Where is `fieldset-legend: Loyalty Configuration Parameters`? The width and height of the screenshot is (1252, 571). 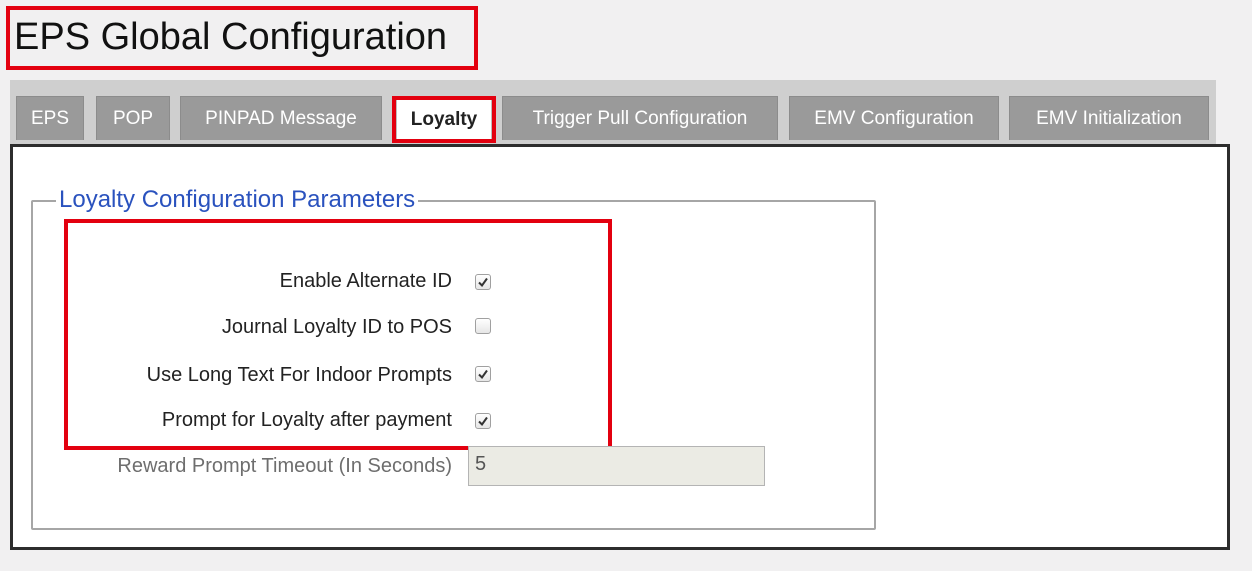 fieldset-legend: Loyalty Configuration Parameters is located at coordinates (237, 200).